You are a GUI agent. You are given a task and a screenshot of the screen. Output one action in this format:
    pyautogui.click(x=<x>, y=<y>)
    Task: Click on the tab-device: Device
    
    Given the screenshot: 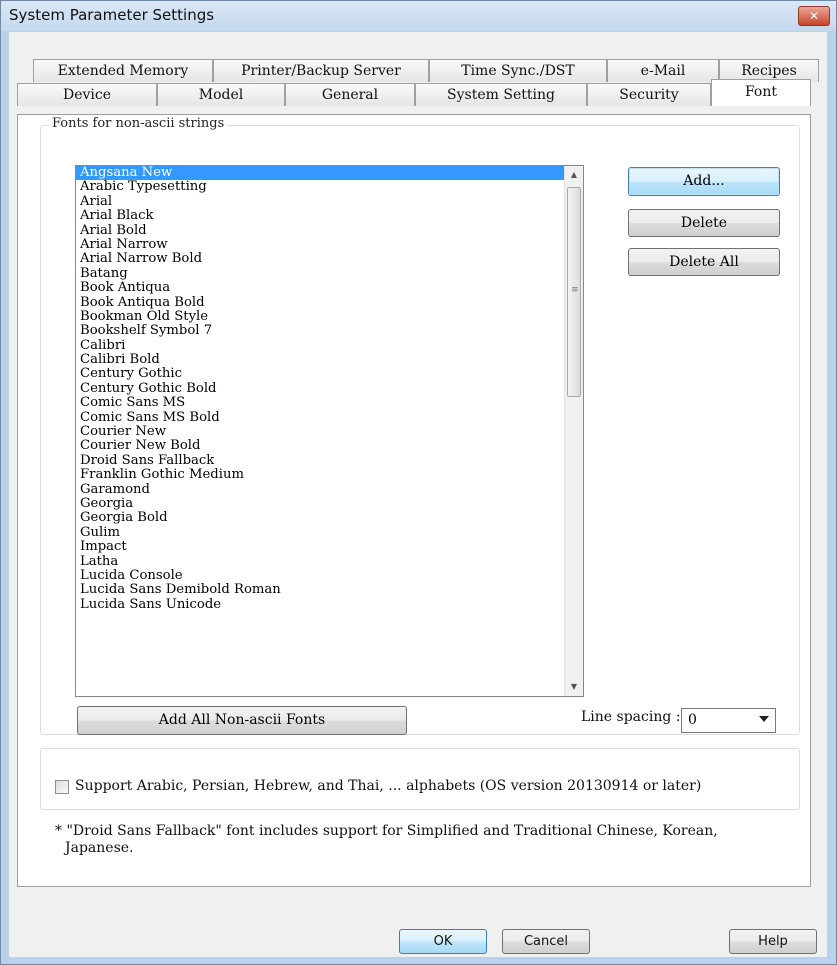 What is the action you would take?
    pyautogui.click(x=87, y=94)
    